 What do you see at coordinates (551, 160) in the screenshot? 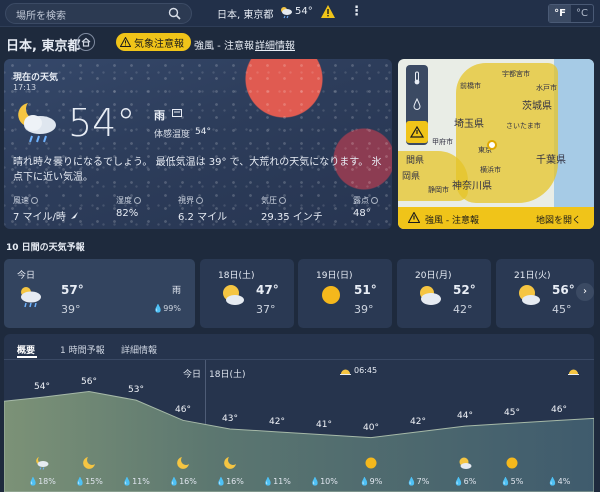
I see `map-label: 千葉県` at bounding box center [551, 160].